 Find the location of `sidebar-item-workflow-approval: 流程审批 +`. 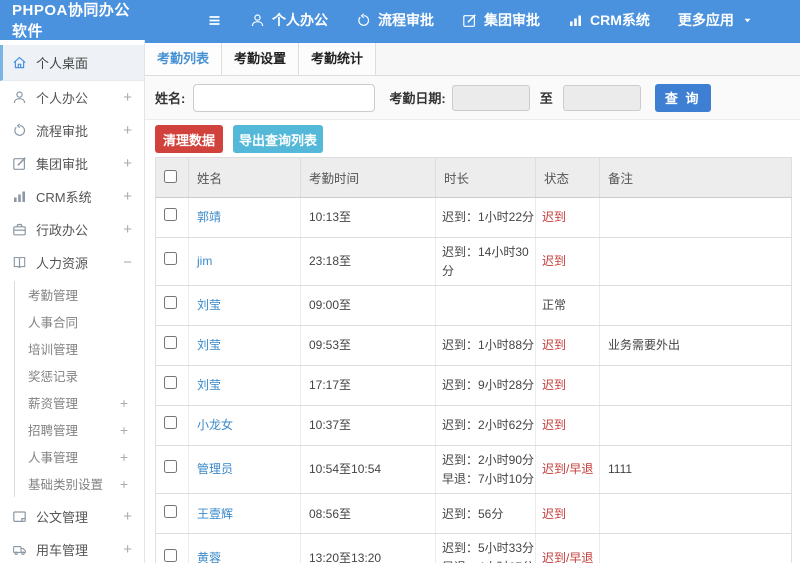

sidebar-item-workflow-approval: 流程审批 + is located at coordinates (72, 130).